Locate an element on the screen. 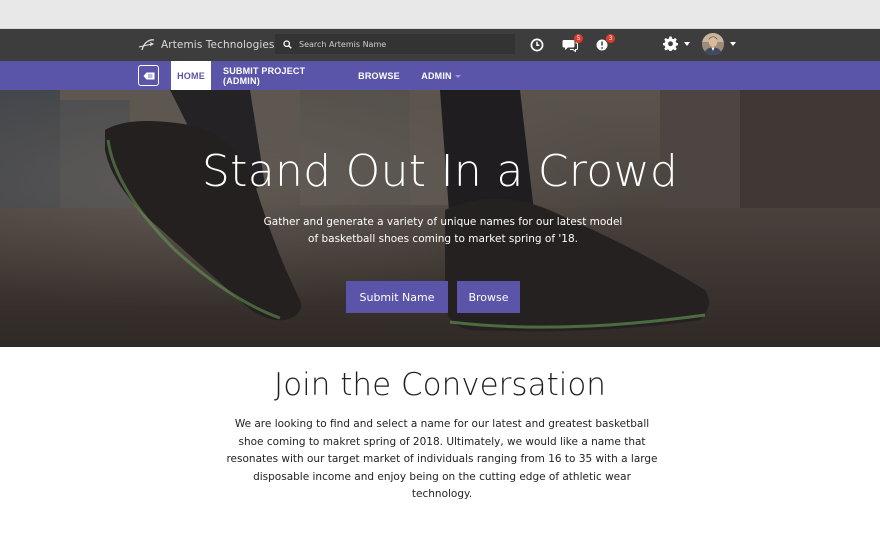 Image resolution: width=880 pixels, height=534 pixels. nav-admin: ADMIN is located at coordinates (441, 75).